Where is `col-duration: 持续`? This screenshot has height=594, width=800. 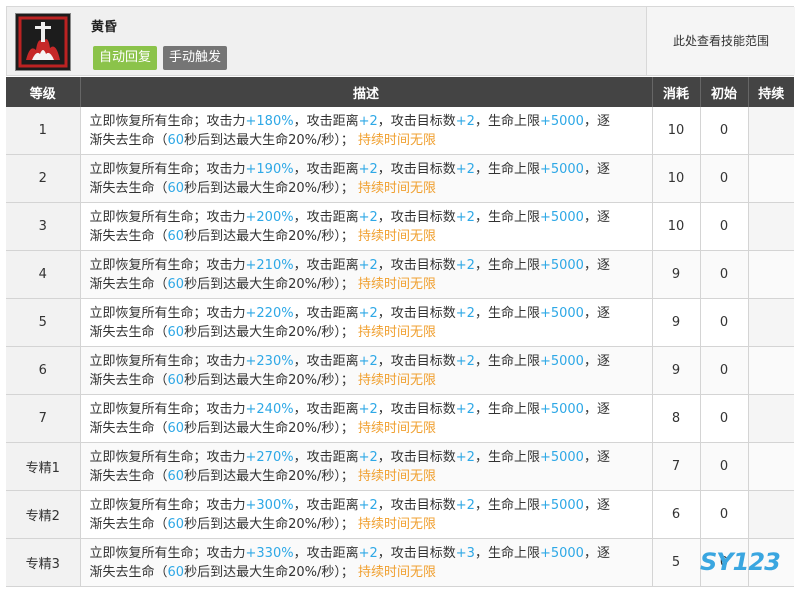
col-duration: 持续 is located at coordinates (771, 92).